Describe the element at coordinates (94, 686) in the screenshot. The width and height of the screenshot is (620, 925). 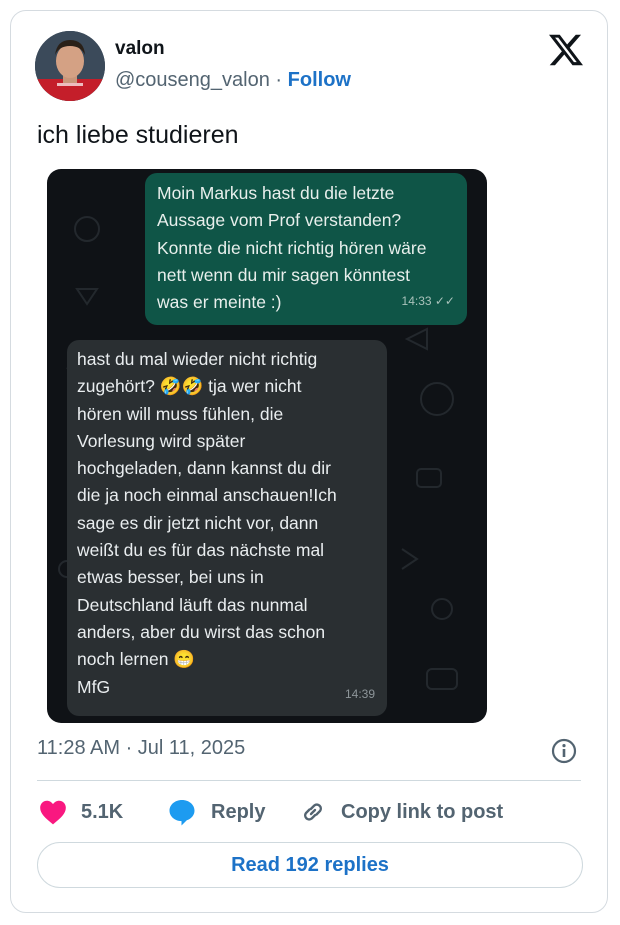
I see `message-line: MfG` at that location.